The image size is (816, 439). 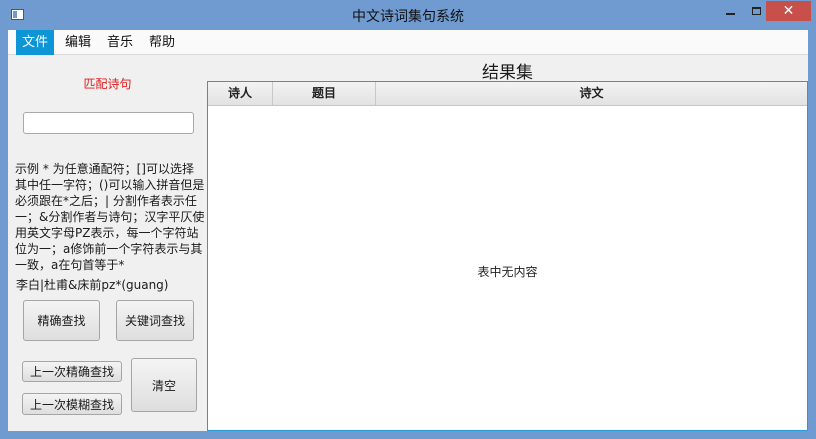 What do you see at coordinates (756, 11) in the screenshot?
I see `maximize-icon` at bounding box center [756, 11].